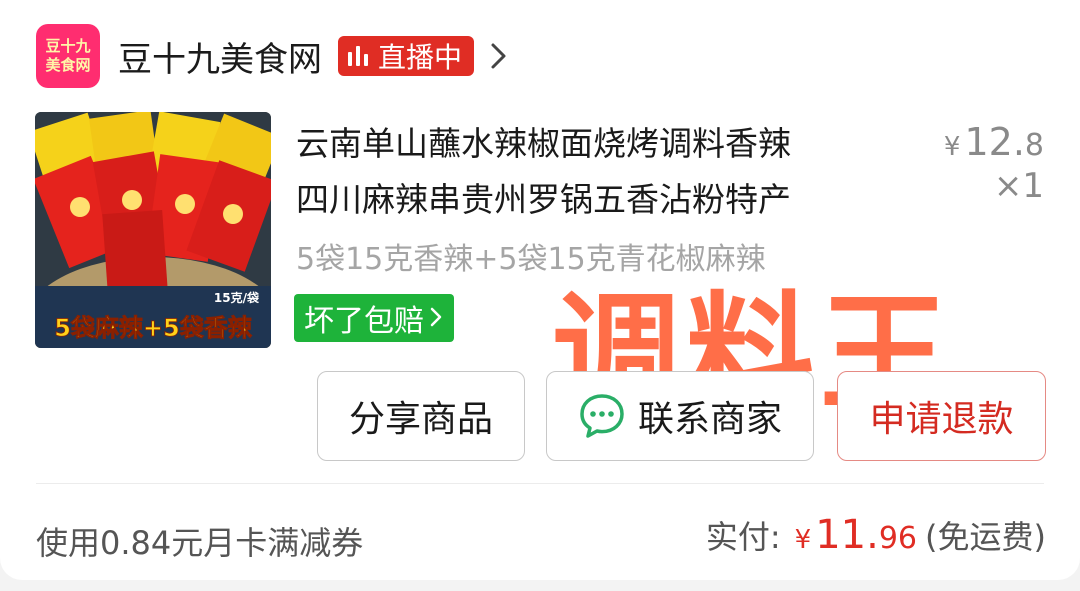 The height and width of the screenshot is (591, 1080). What do you see at coordinates (898, 538) in the screenshot?
I see `pay-amount-decimal: 96` at bounding box center [898, 538].